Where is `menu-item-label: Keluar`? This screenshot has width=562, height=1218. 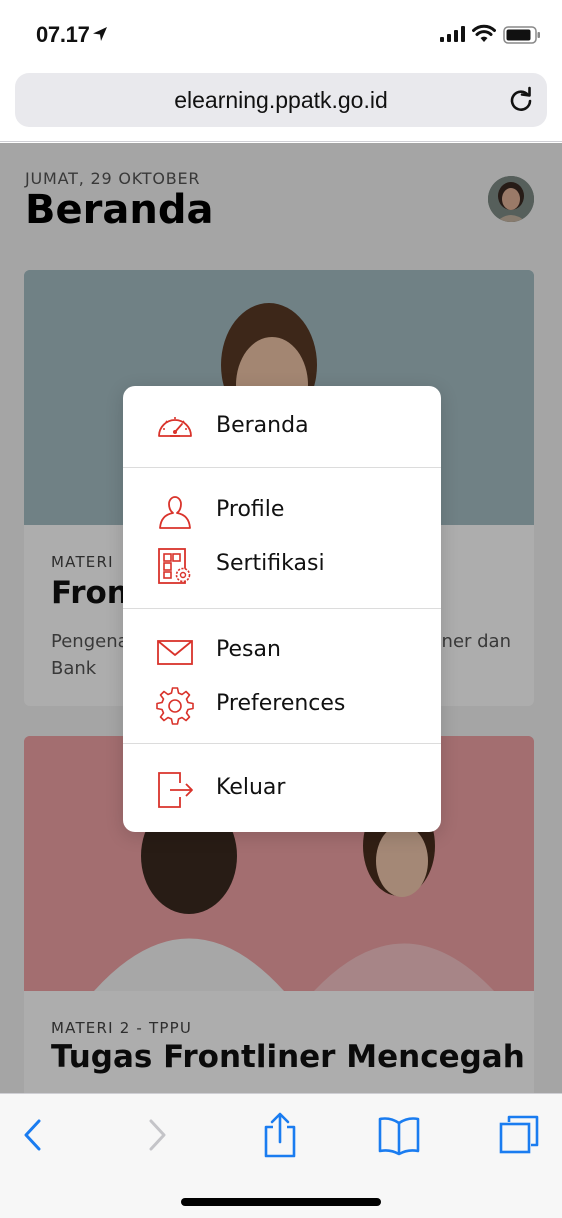
menu-item-label: Keluar is located at coordinates (251, 787).